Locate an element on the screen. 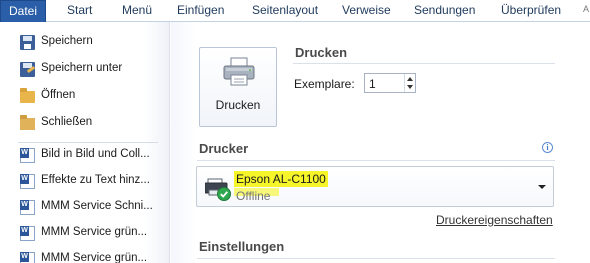 The width and height of the screenshot is (590, 263). info-icon: i is located at coordinates (547, 147).